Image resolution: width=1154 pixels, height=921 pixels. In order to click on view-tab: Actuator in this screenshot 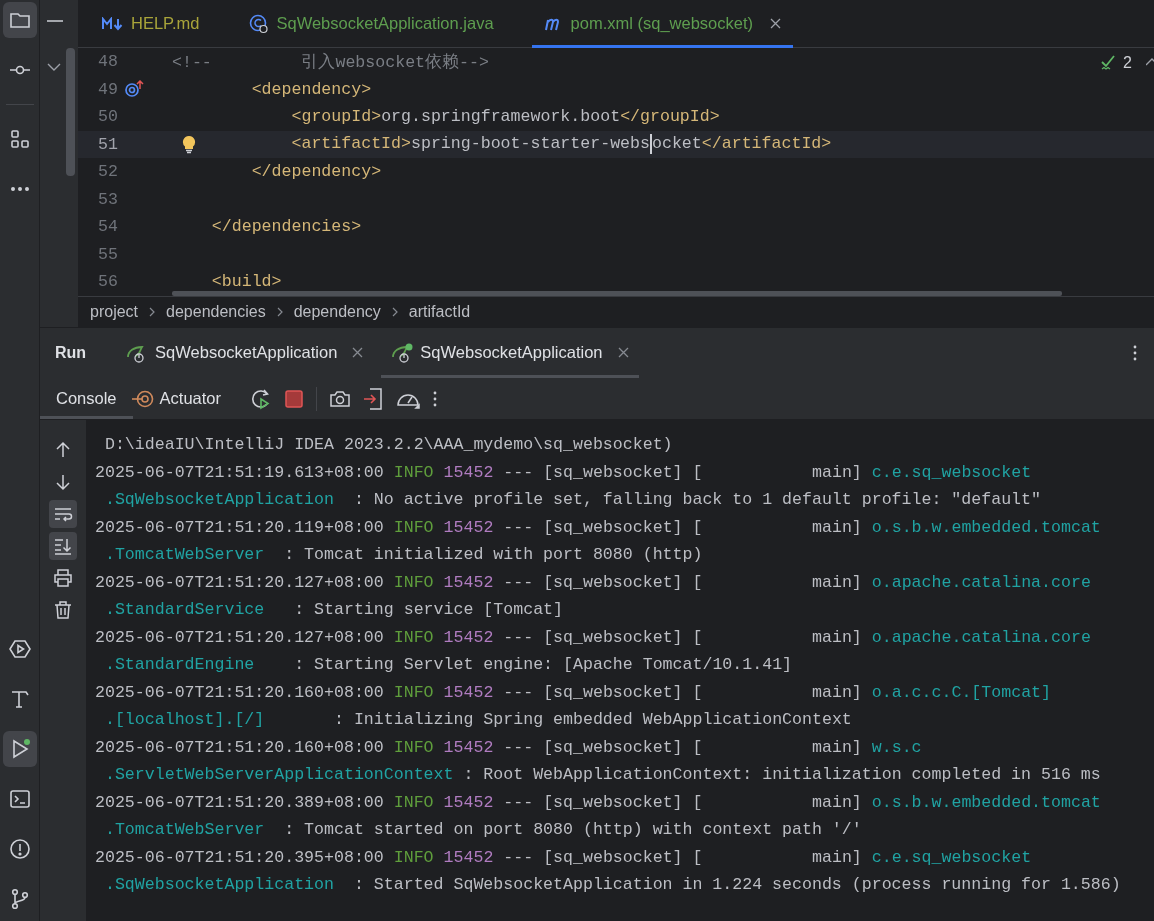, I will do `click(184, 398)`.